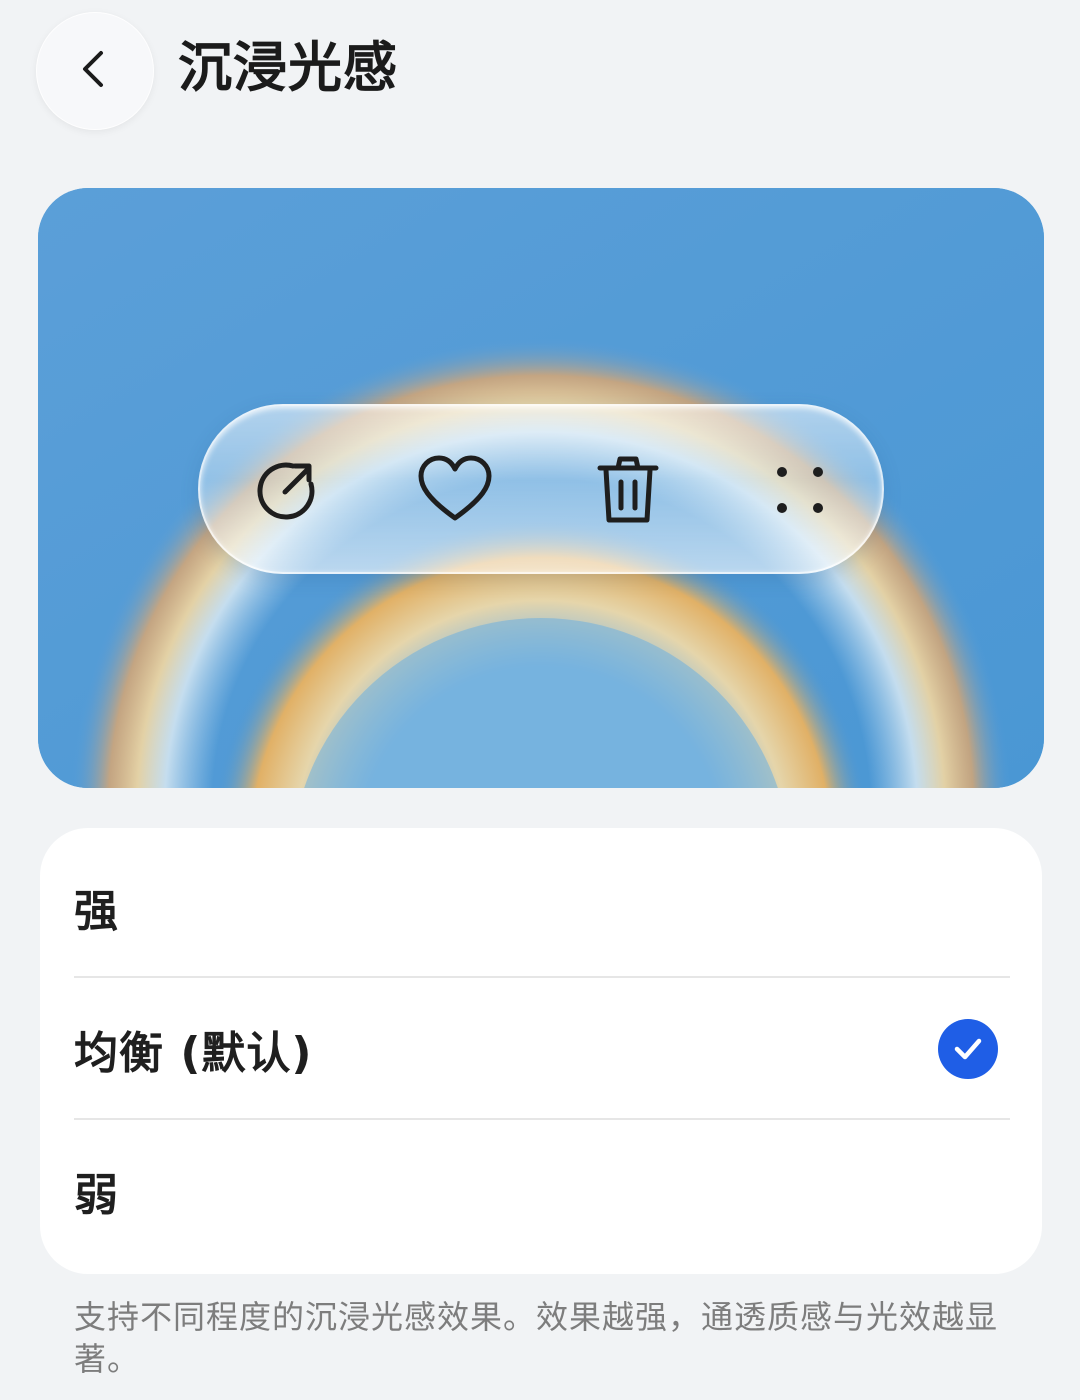  What do you see at coordinates (96, 911) in the screenshot?
I see `option-label: 强` at bounding box center [96, 911].